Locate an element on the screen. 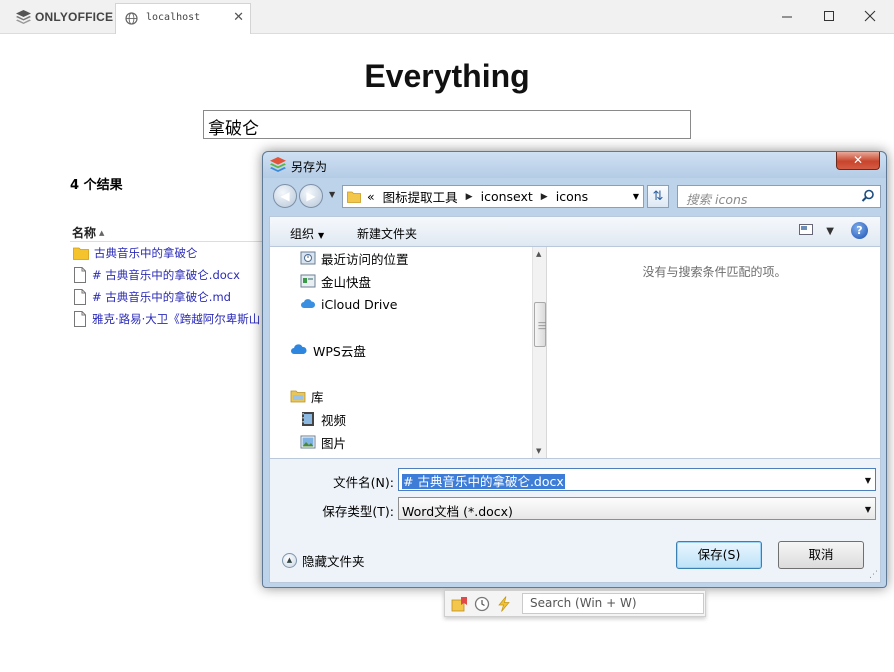 The height and width of the screenshot is (672, 894). view-options-button: ▼ is located at coordinates (816, 230).